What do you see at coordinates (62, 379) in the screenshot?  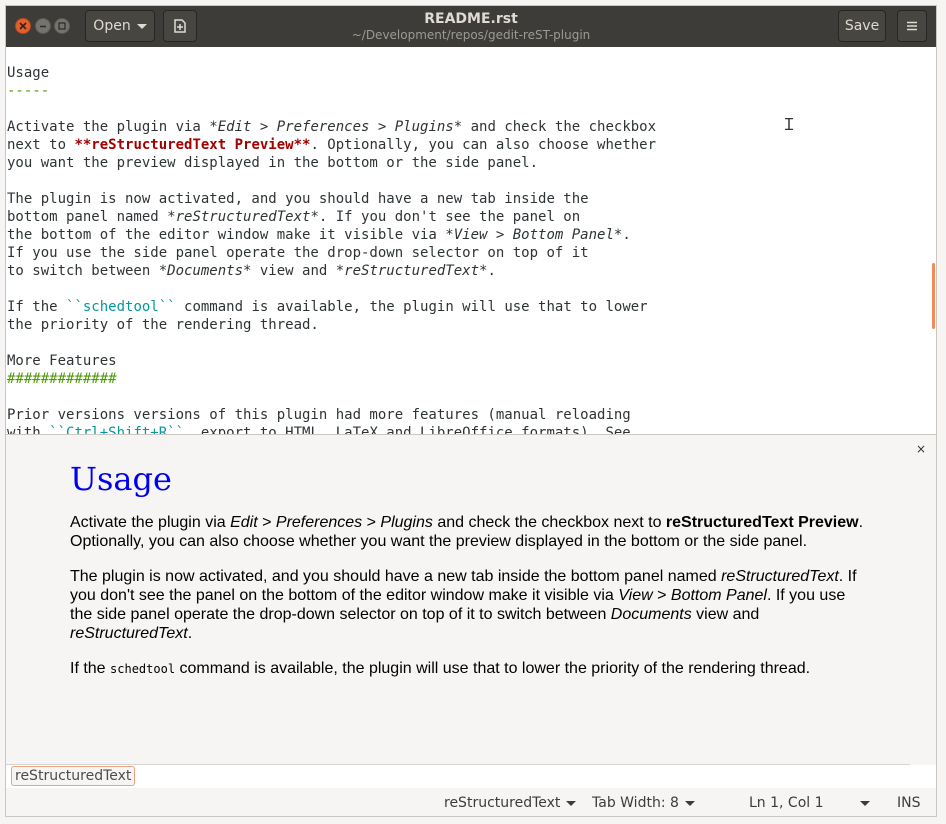 I see `editor-line: #############` at bounding box center [62, 379].